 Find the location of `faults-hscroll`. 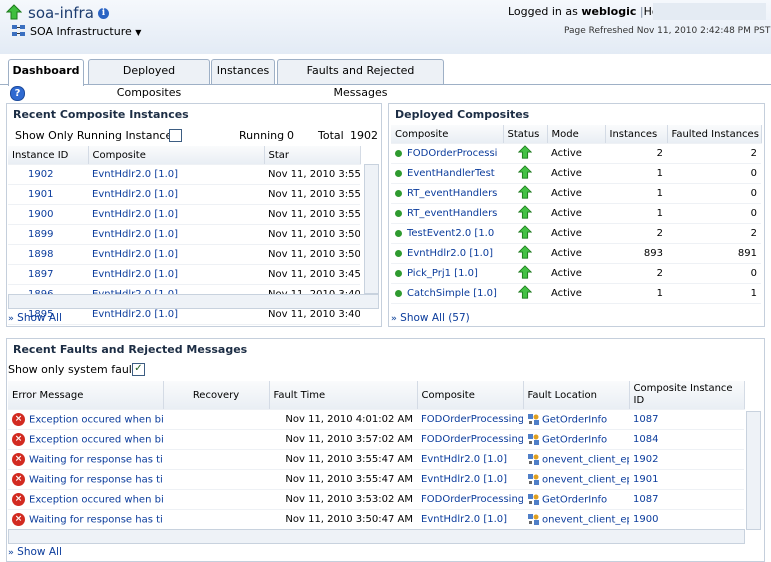

faults-hscroll is located at coordinates (376, 536).